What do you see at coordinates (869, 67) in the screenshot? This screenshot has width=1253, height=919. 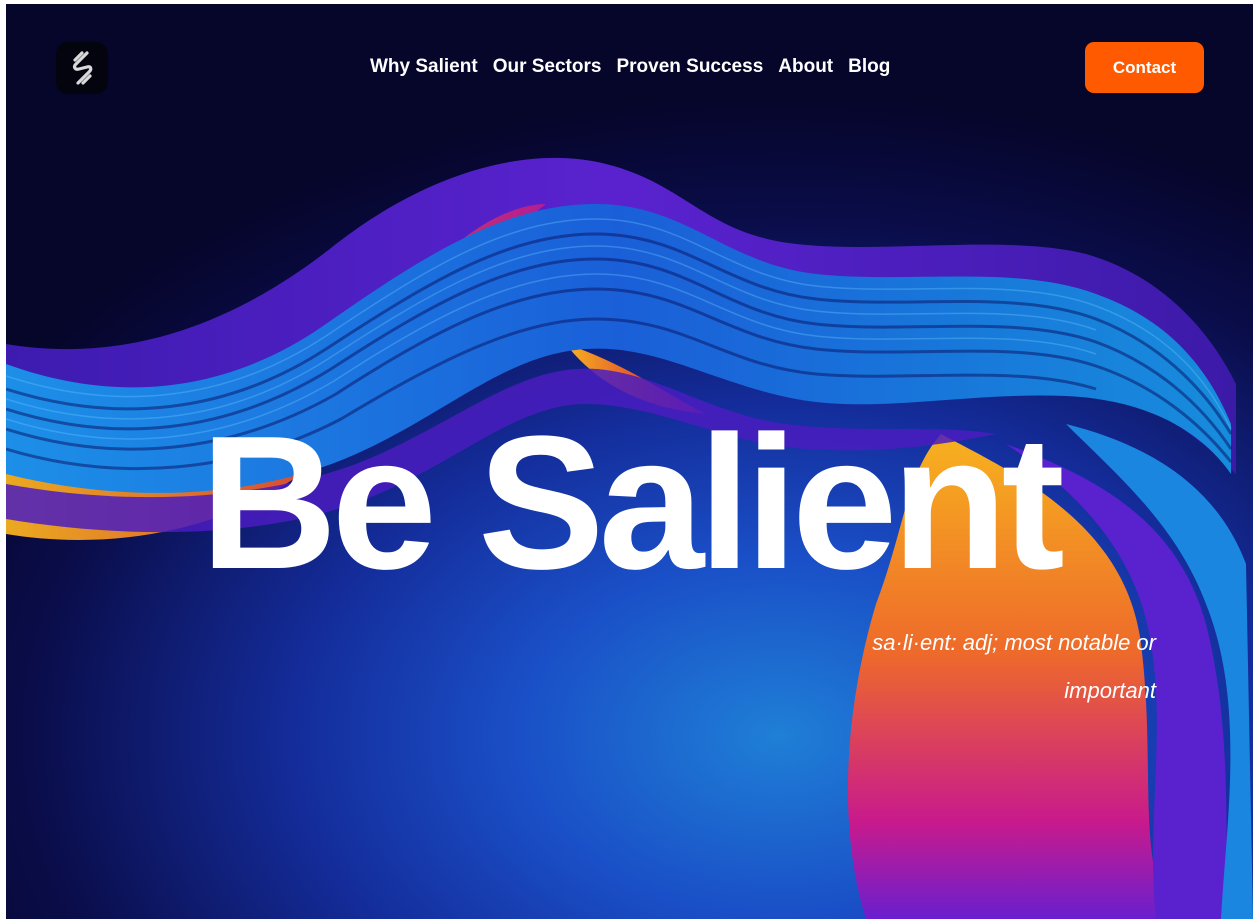 I see `nav-link-blog: Blog` at bounding box center [869, 67].